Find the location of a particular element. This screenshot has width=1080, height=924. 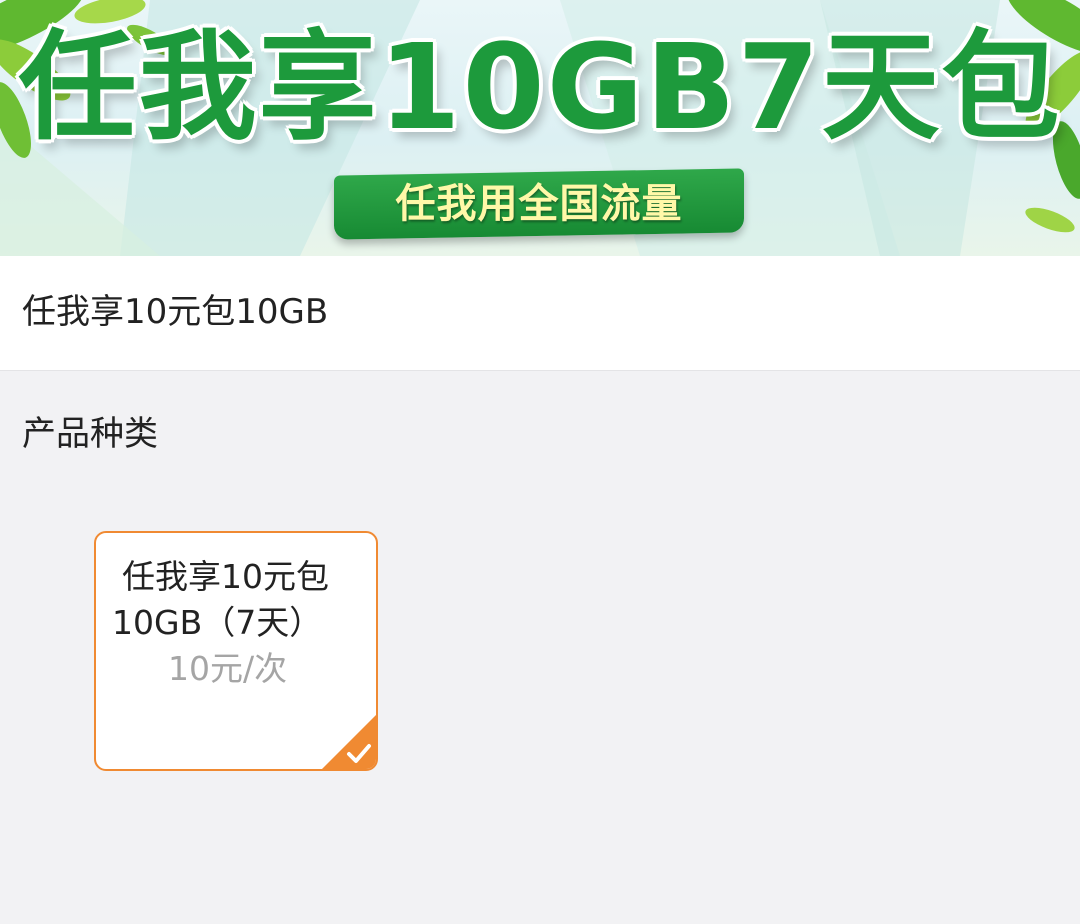

product-type-label: 产品种类 is located at coordinates (90, 434).